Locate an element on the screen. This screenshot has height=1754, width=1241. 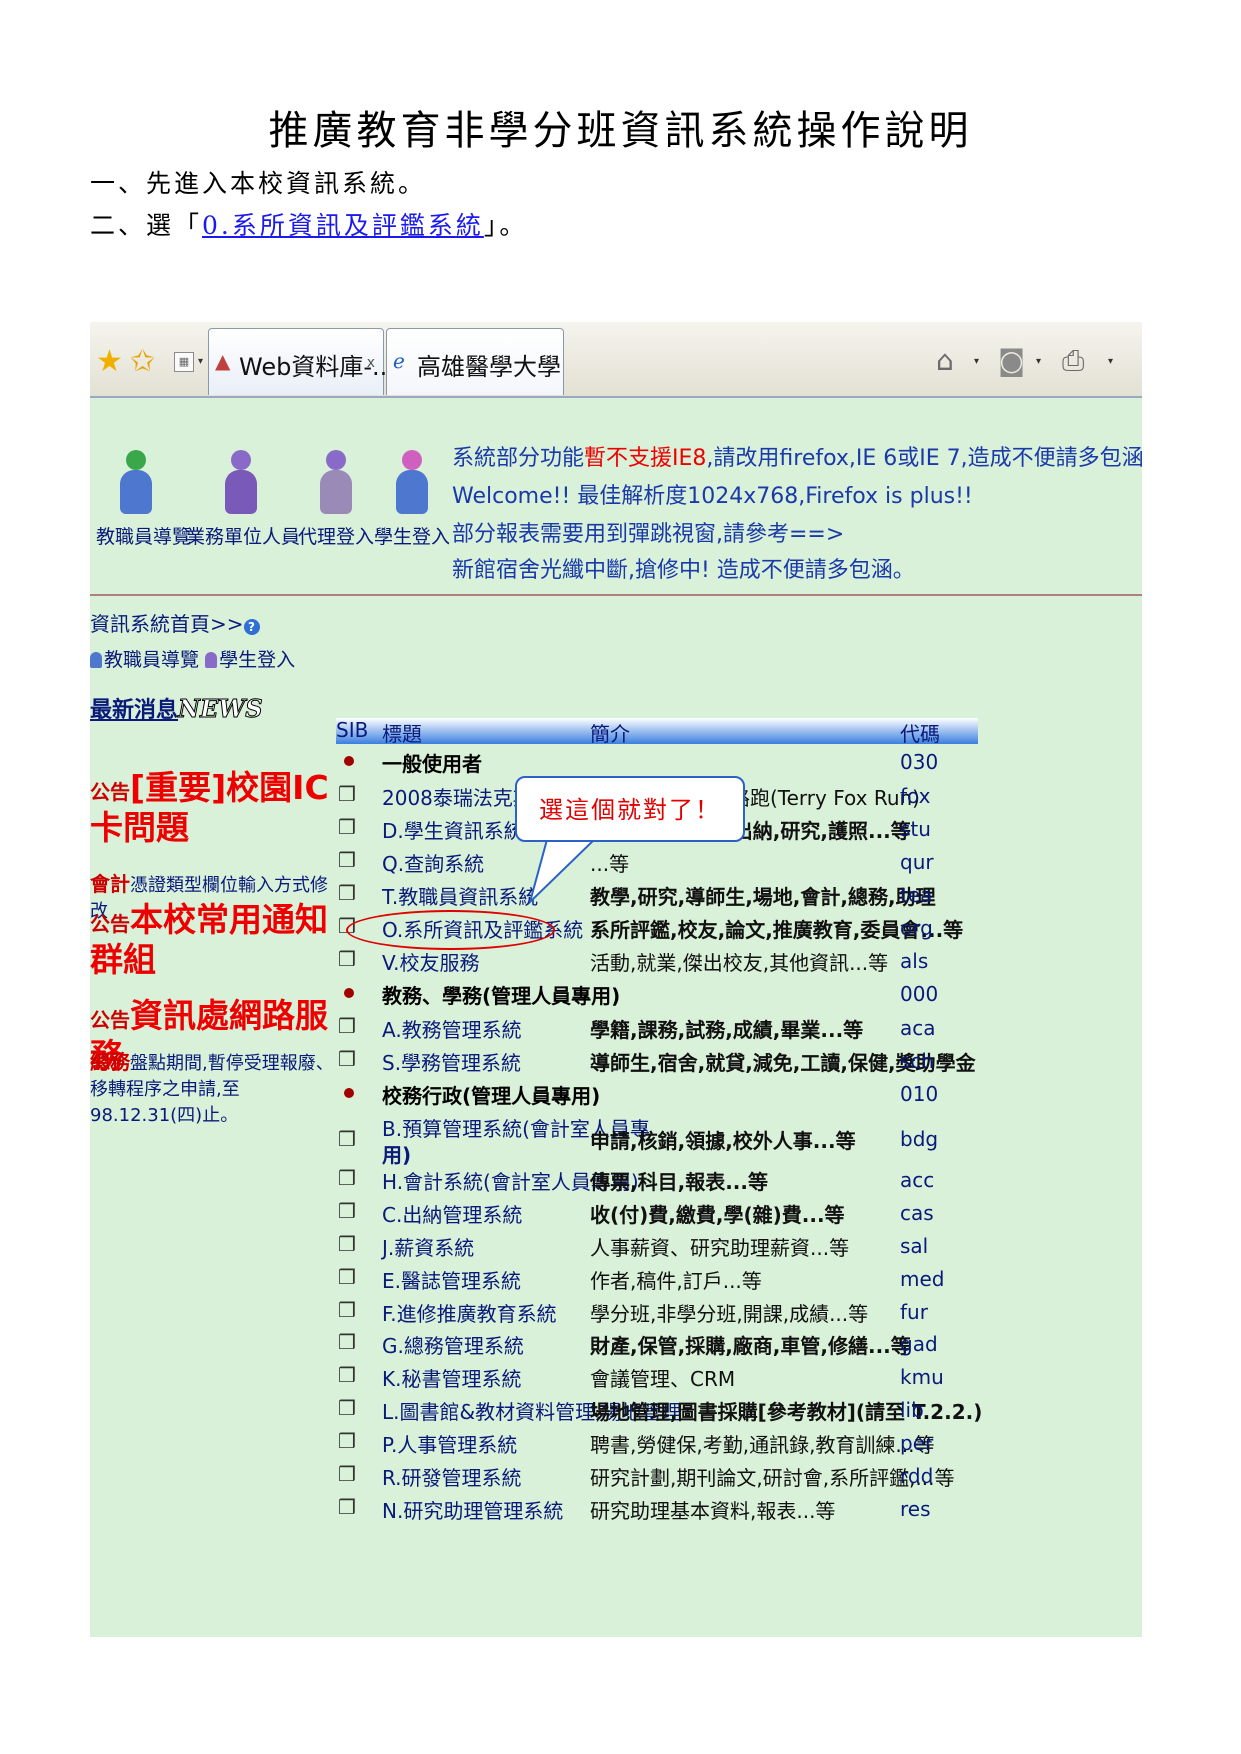
proxy-person-icon is located at coordinates (336, 485).